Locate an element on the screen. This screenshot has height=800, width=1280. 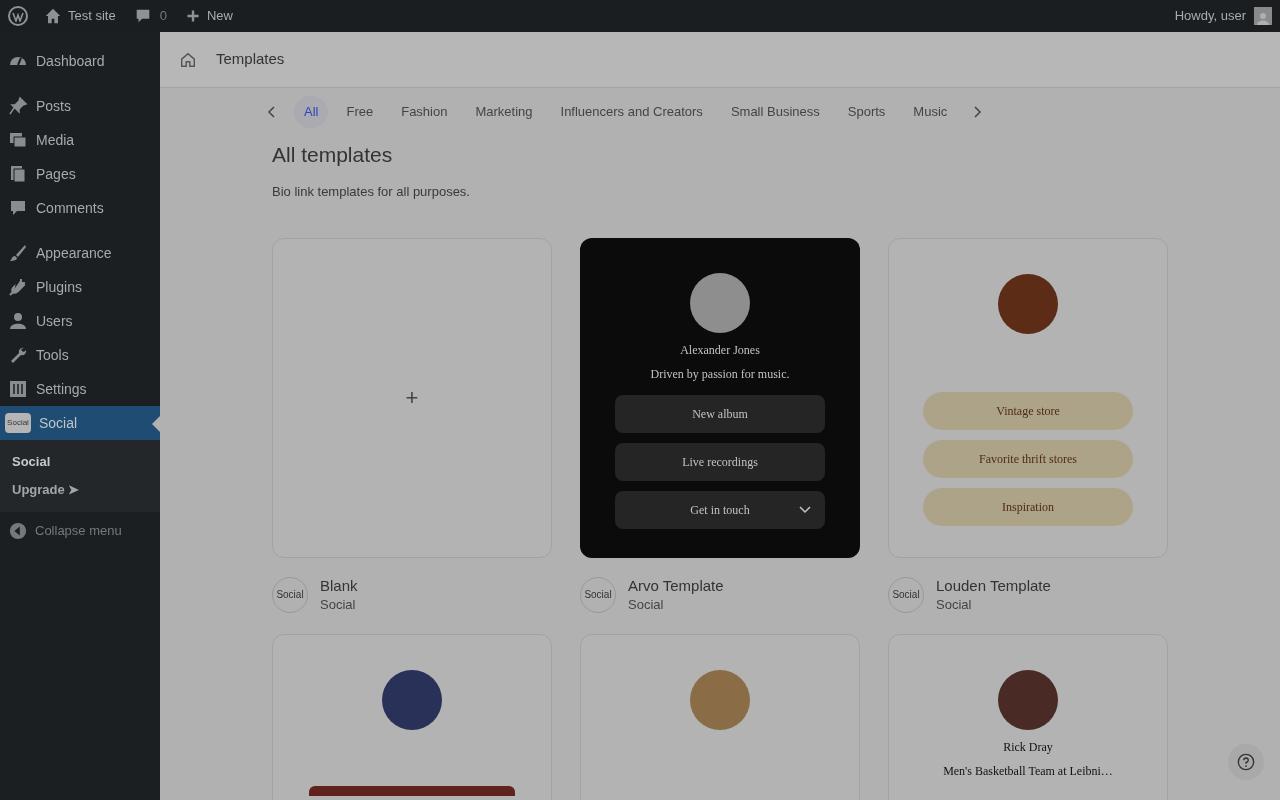
link-button: Favorite thrift stores is located at coordinates (1028, 458).